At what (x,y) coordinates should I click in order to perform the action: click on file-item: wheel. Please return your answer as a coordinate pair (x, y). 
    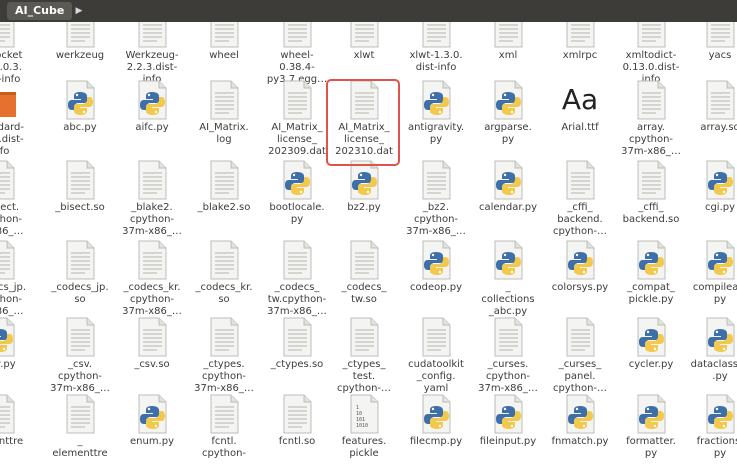
    Looking at the image, I should click on (224, 54).